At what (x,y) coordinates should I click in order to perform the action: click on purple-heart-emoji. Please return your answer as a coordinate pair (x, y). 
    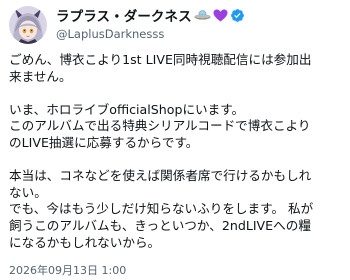
    Looking at the image, I should click on (220, 15).